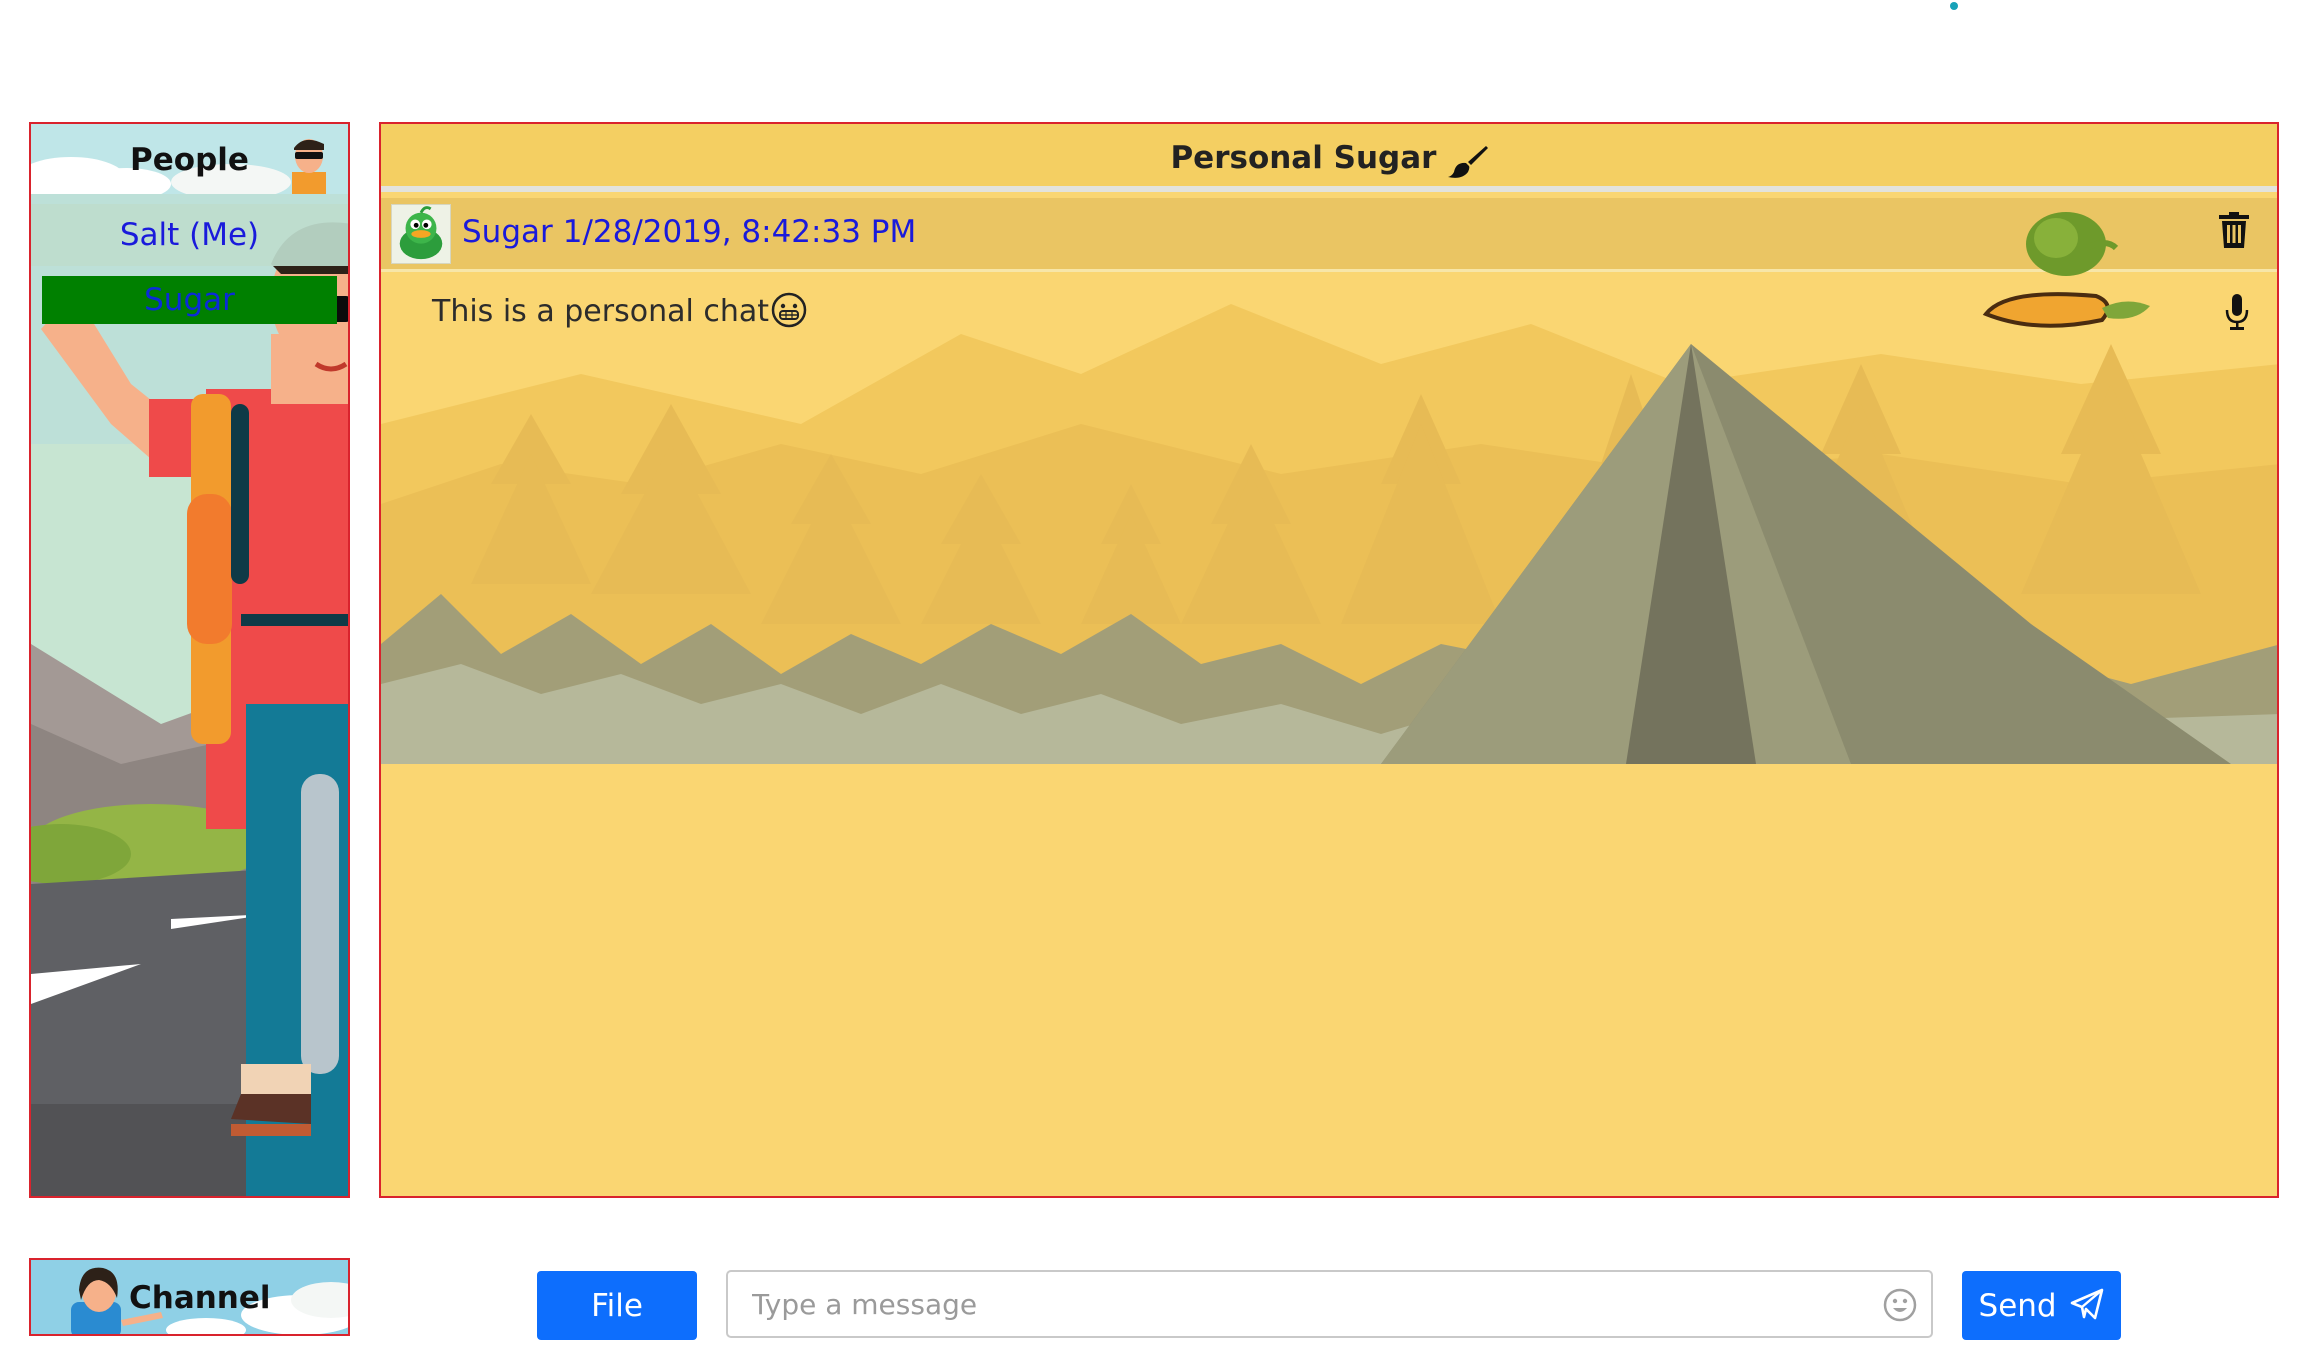  I want to click on send-button: Send, so click(2041, 1305).